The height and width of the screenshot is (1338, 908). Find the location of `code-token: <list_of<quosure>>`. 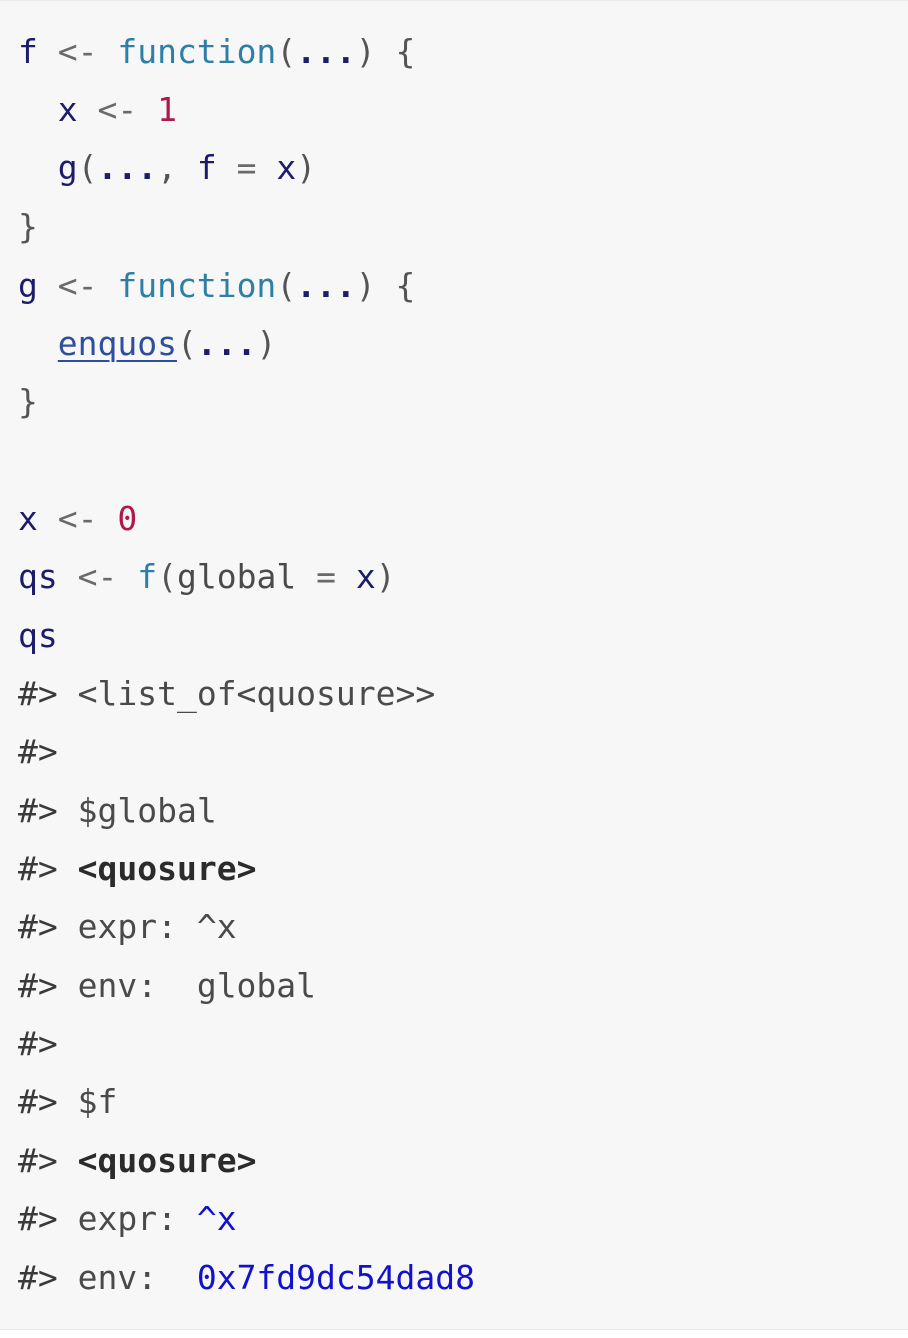

code-token: <list_of<quosure>> is located at coordinates (246, 693).